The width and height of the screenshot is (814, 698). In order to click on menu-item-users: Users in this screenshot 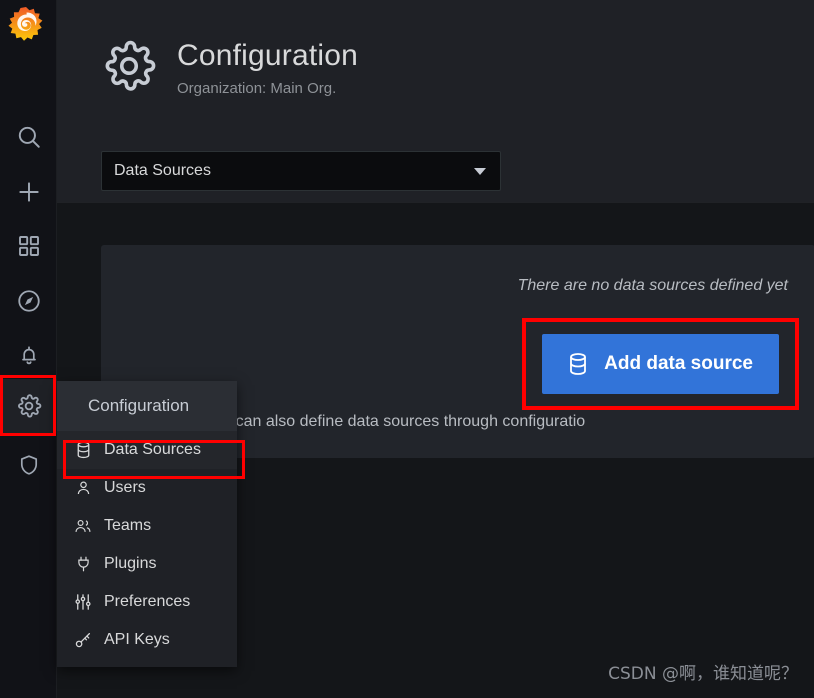, I will do `click(147, 488)`.